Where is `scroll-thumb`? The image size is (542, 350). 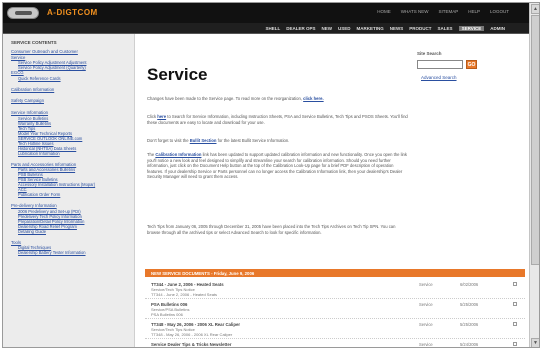 scroll-thumb is located at coordinates (535, 140).